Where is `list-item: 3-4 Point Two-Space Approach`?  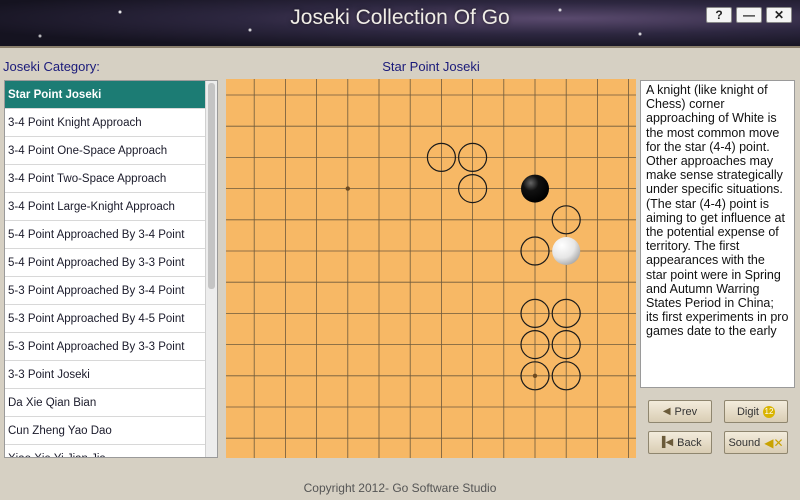
list-item: 3-4 Point Two-Space Approach is located at coordinates (105, 179).